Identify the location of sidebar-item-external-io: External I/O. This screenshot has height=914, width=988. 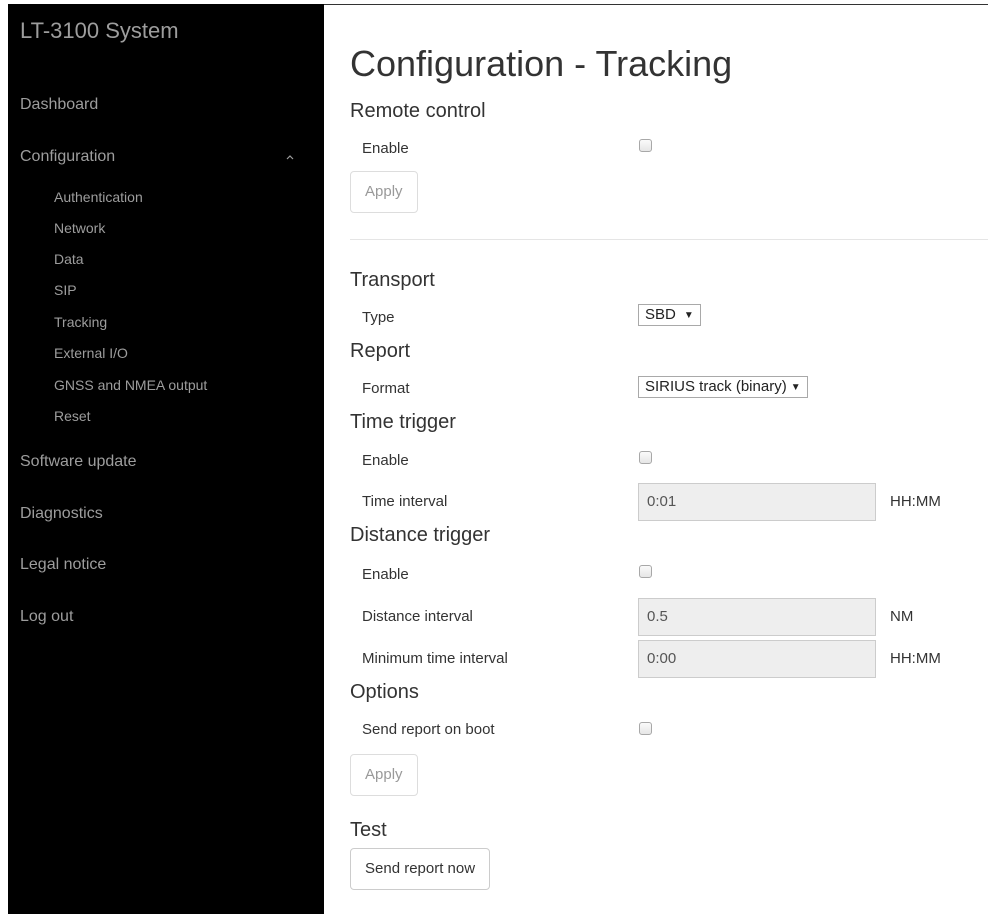
(91, 353).